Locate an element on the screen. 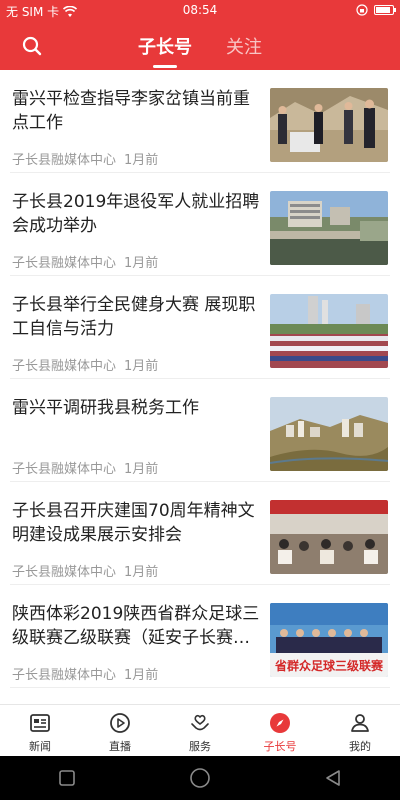  status-bar: 无 SIM 卡 08:54 is located at coordinates (200, 11).